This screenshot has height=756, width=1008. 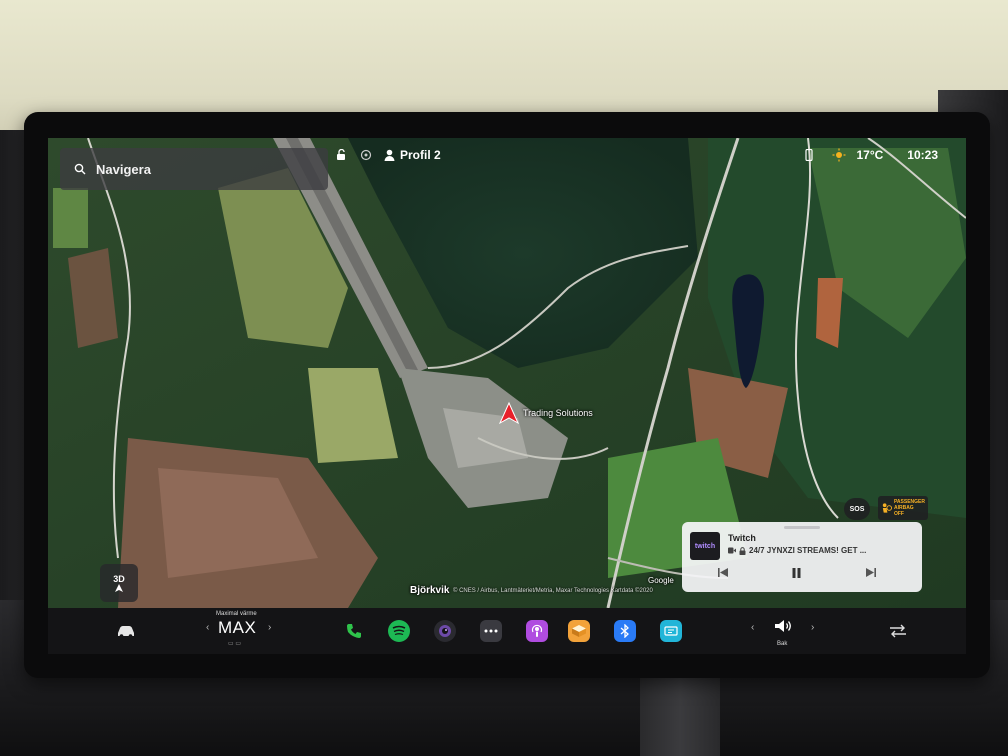 I want to click on map-attribution: Google, so click(x=661, y=580).